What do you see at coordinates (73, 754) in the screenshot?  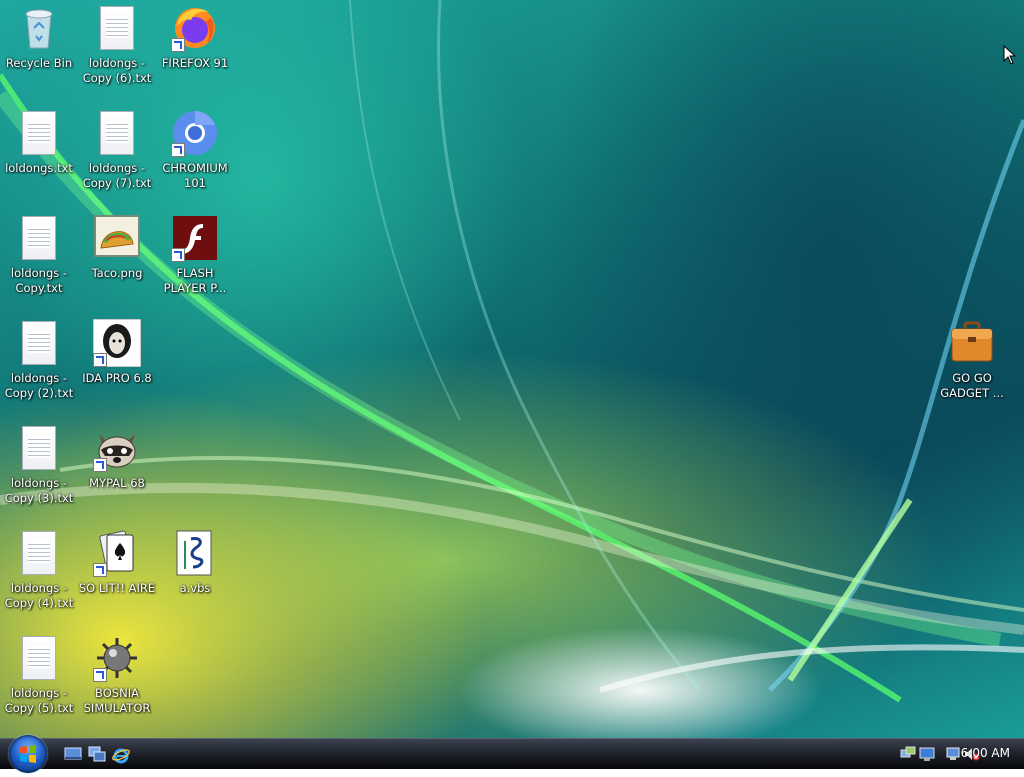 I see `show-desktop-icon` at bounding box center [73, 754].